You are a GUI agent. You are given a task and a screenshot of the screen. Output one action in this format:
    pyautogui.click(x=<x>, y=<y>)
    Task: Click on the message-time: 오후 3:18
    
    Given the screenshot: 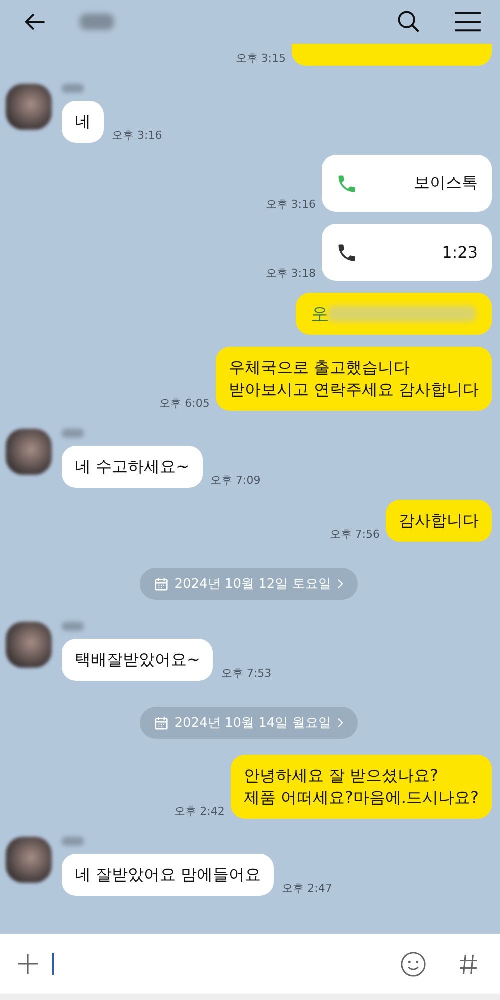 What is the action you would take?
    pyautogui.click(x=291, y=273)
    